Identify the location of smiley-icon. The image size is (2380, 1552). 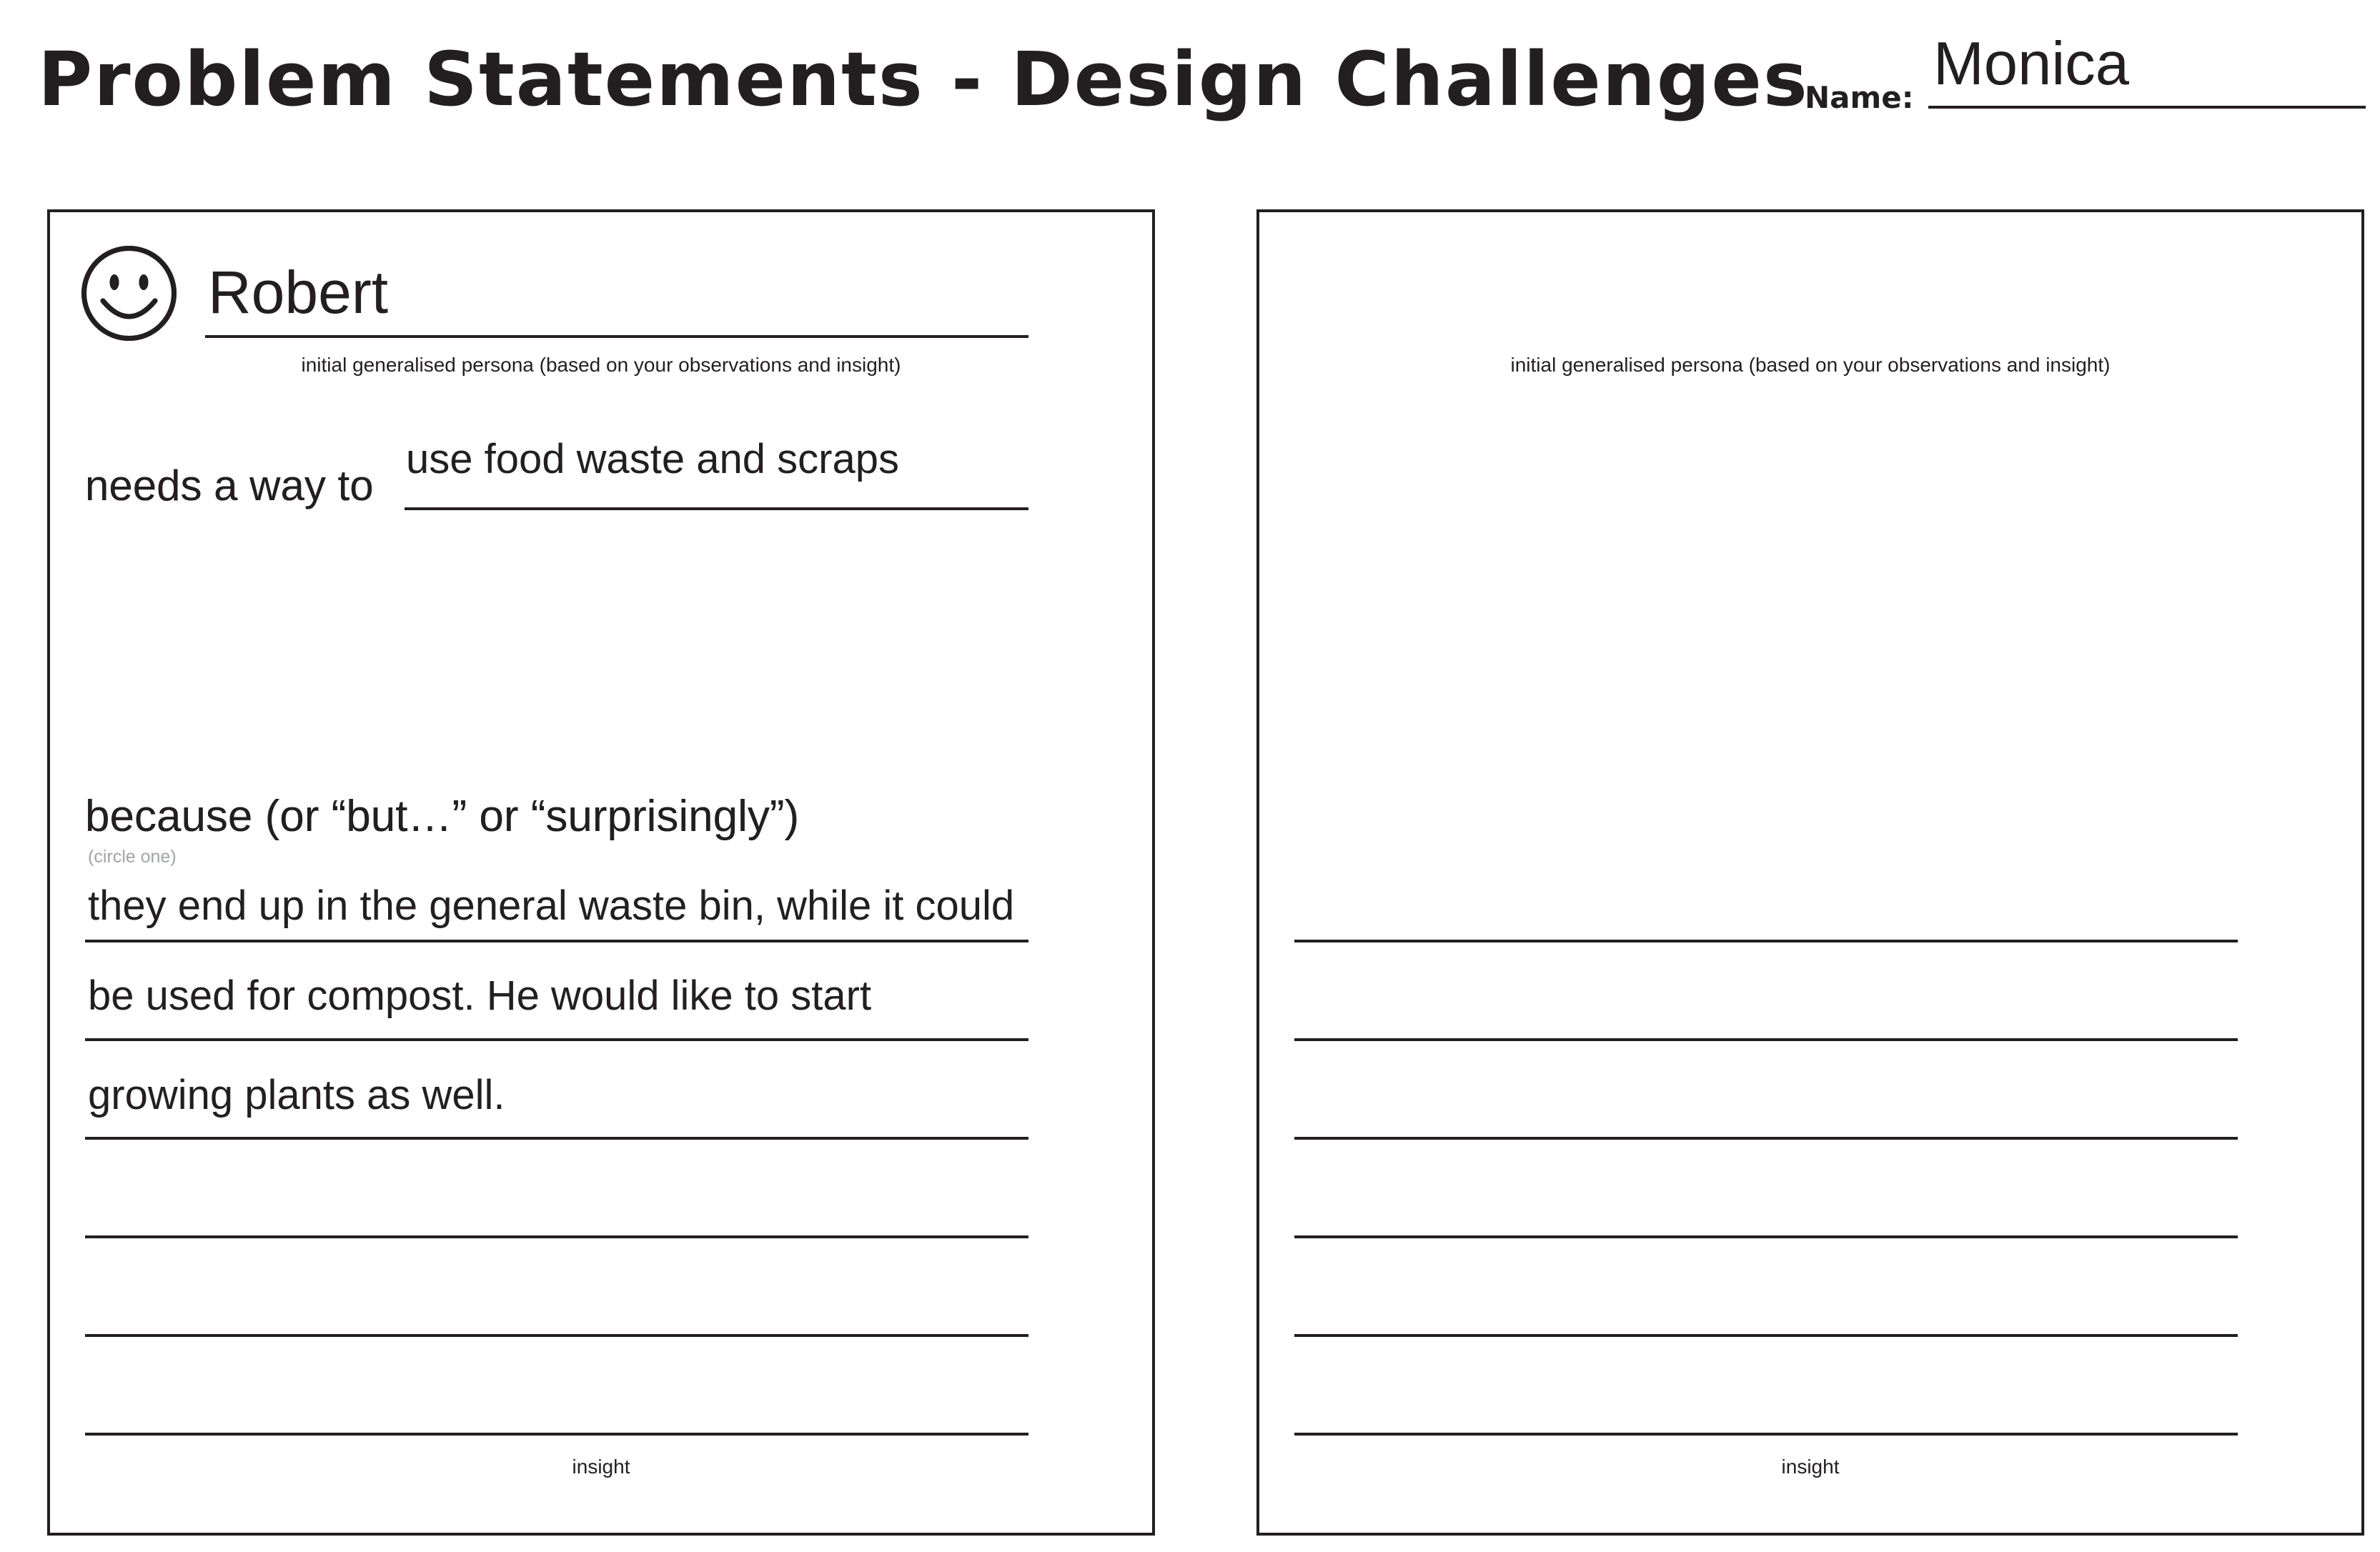
(129, 293).